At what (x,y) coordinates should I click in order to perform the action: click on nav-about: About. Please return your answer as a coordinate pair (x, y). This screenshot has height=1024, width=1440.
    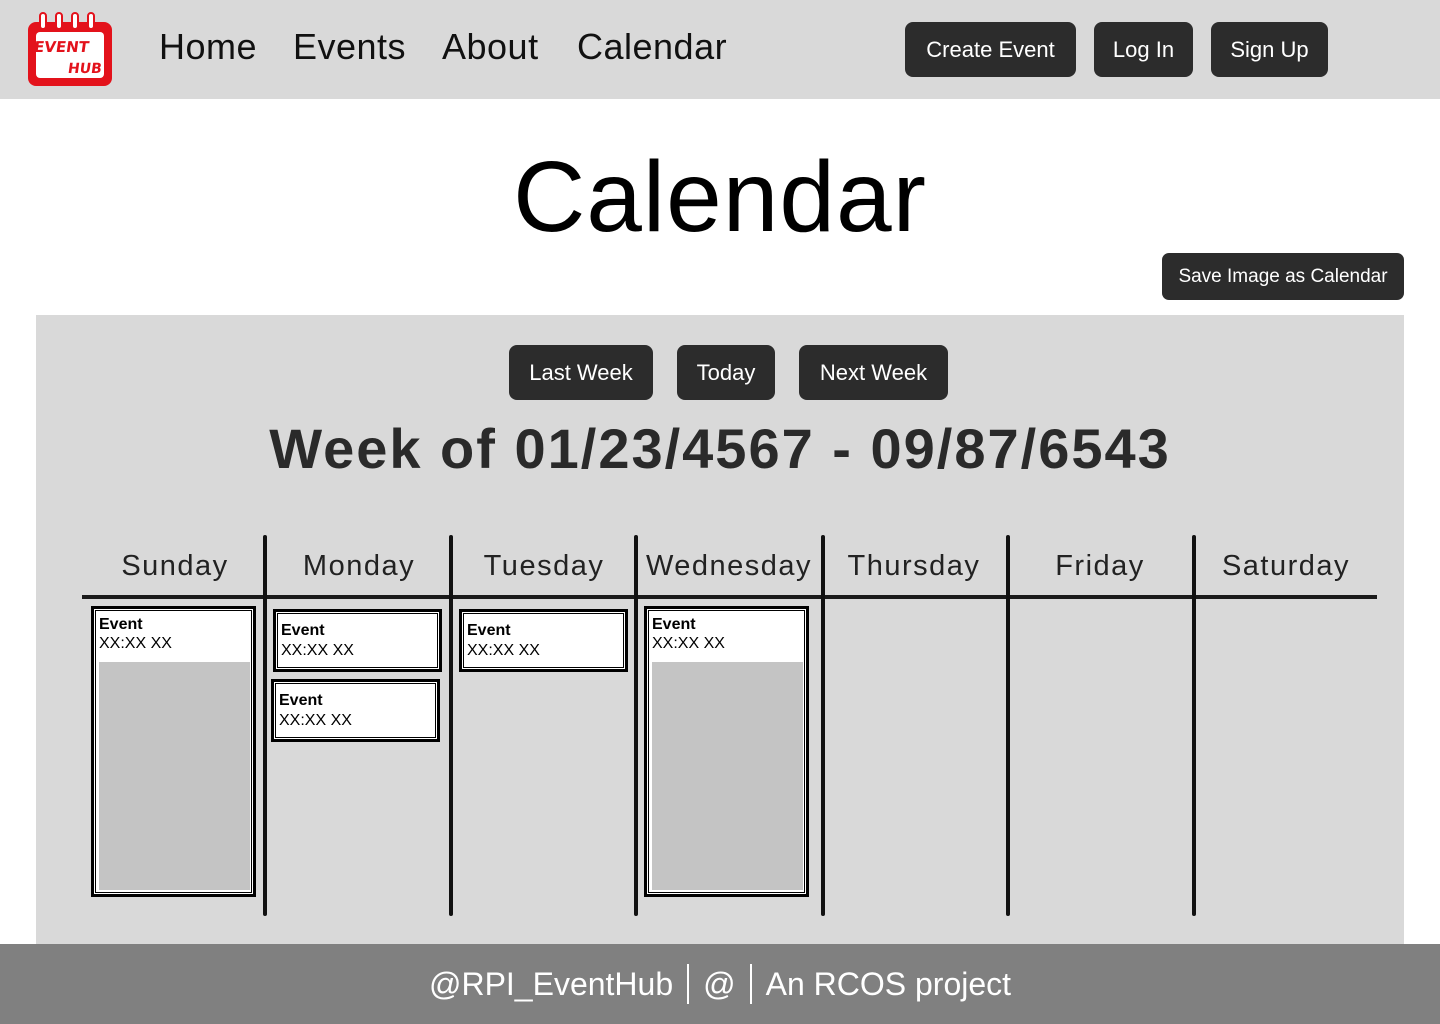
    Looking at the image, I should click on (490, 47).